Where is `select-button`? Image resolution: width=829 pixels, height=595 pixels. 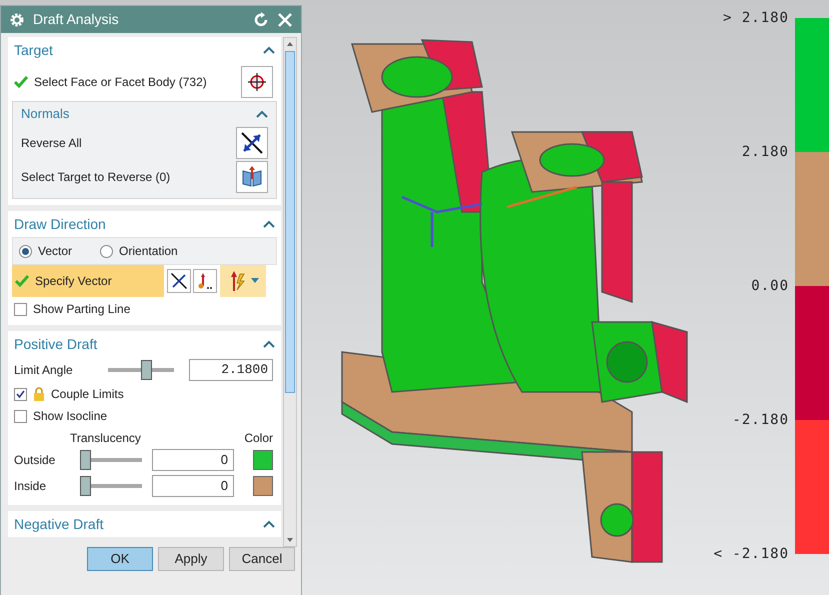 select-button is located at coordinates (257, 82).